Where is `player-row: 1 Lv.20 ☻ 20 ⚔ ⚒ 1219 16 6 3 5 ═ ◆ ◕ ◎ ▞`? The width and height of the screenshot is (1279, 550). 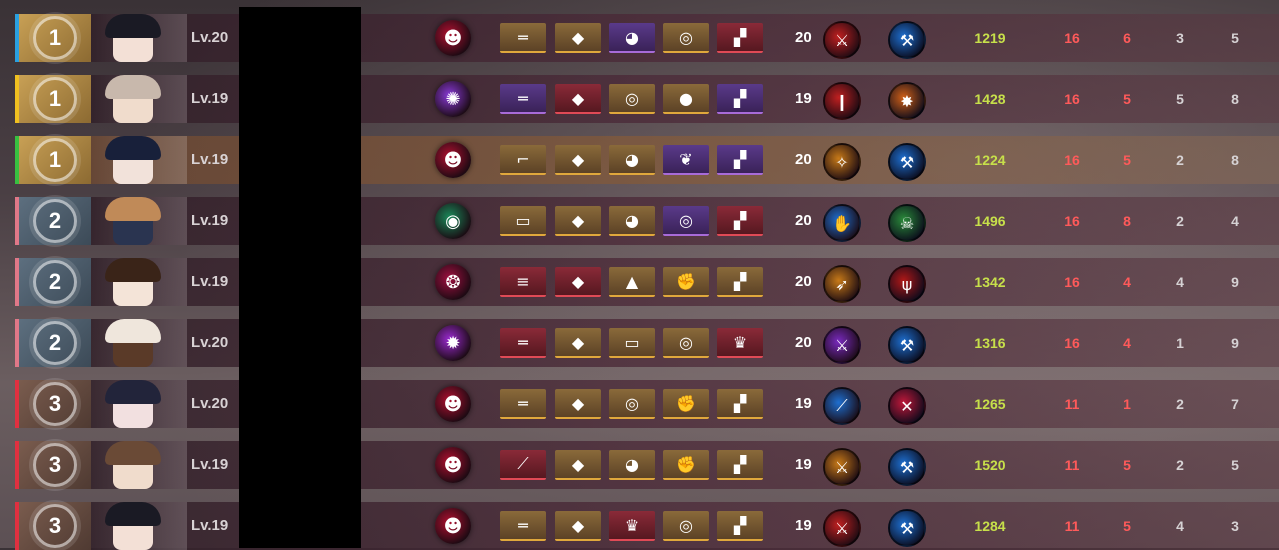
player-row: 1 Lv.20 ☻ 20 ⚔ ⚒ 1219 16 6 3 5 ═ ◆ ◕ ◎ ▞ is located at coordinates (647, 38).